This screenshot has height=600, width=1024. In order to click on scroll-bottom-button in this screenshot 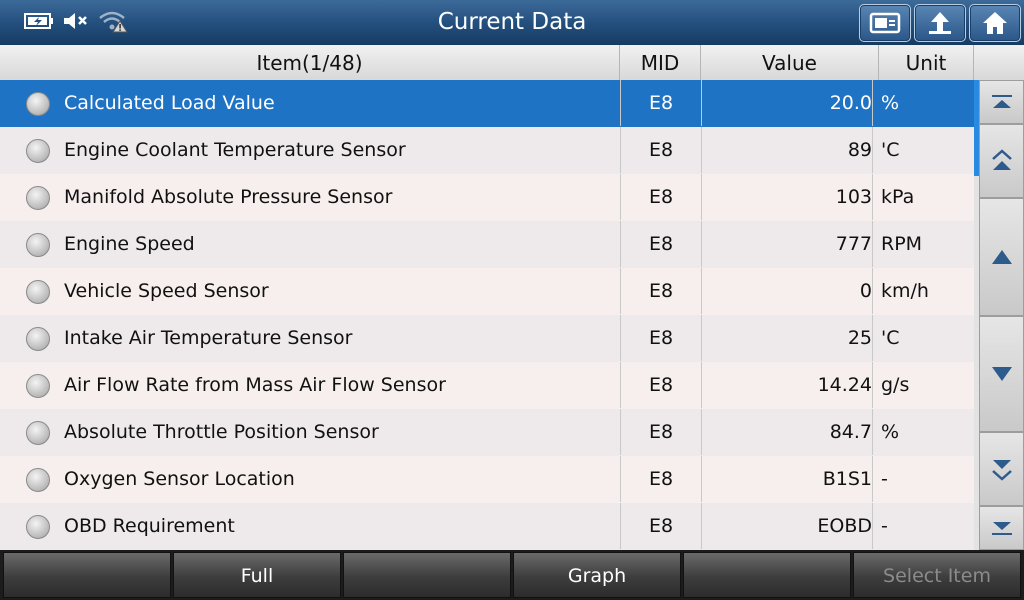, I will do `click(1001, 528)`.